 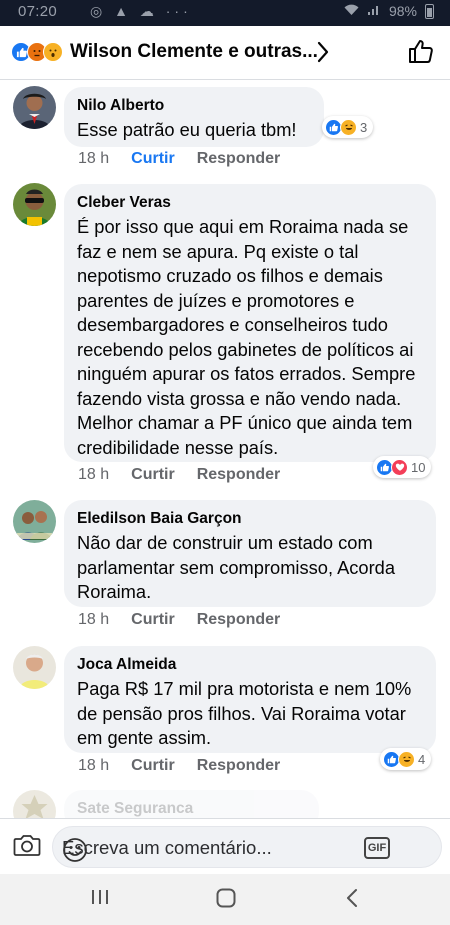 What do you see at coordinates (191, 809) in the screenshot?
I see `comment-author: Sate Seguranca` at bounding box center [191, 809].